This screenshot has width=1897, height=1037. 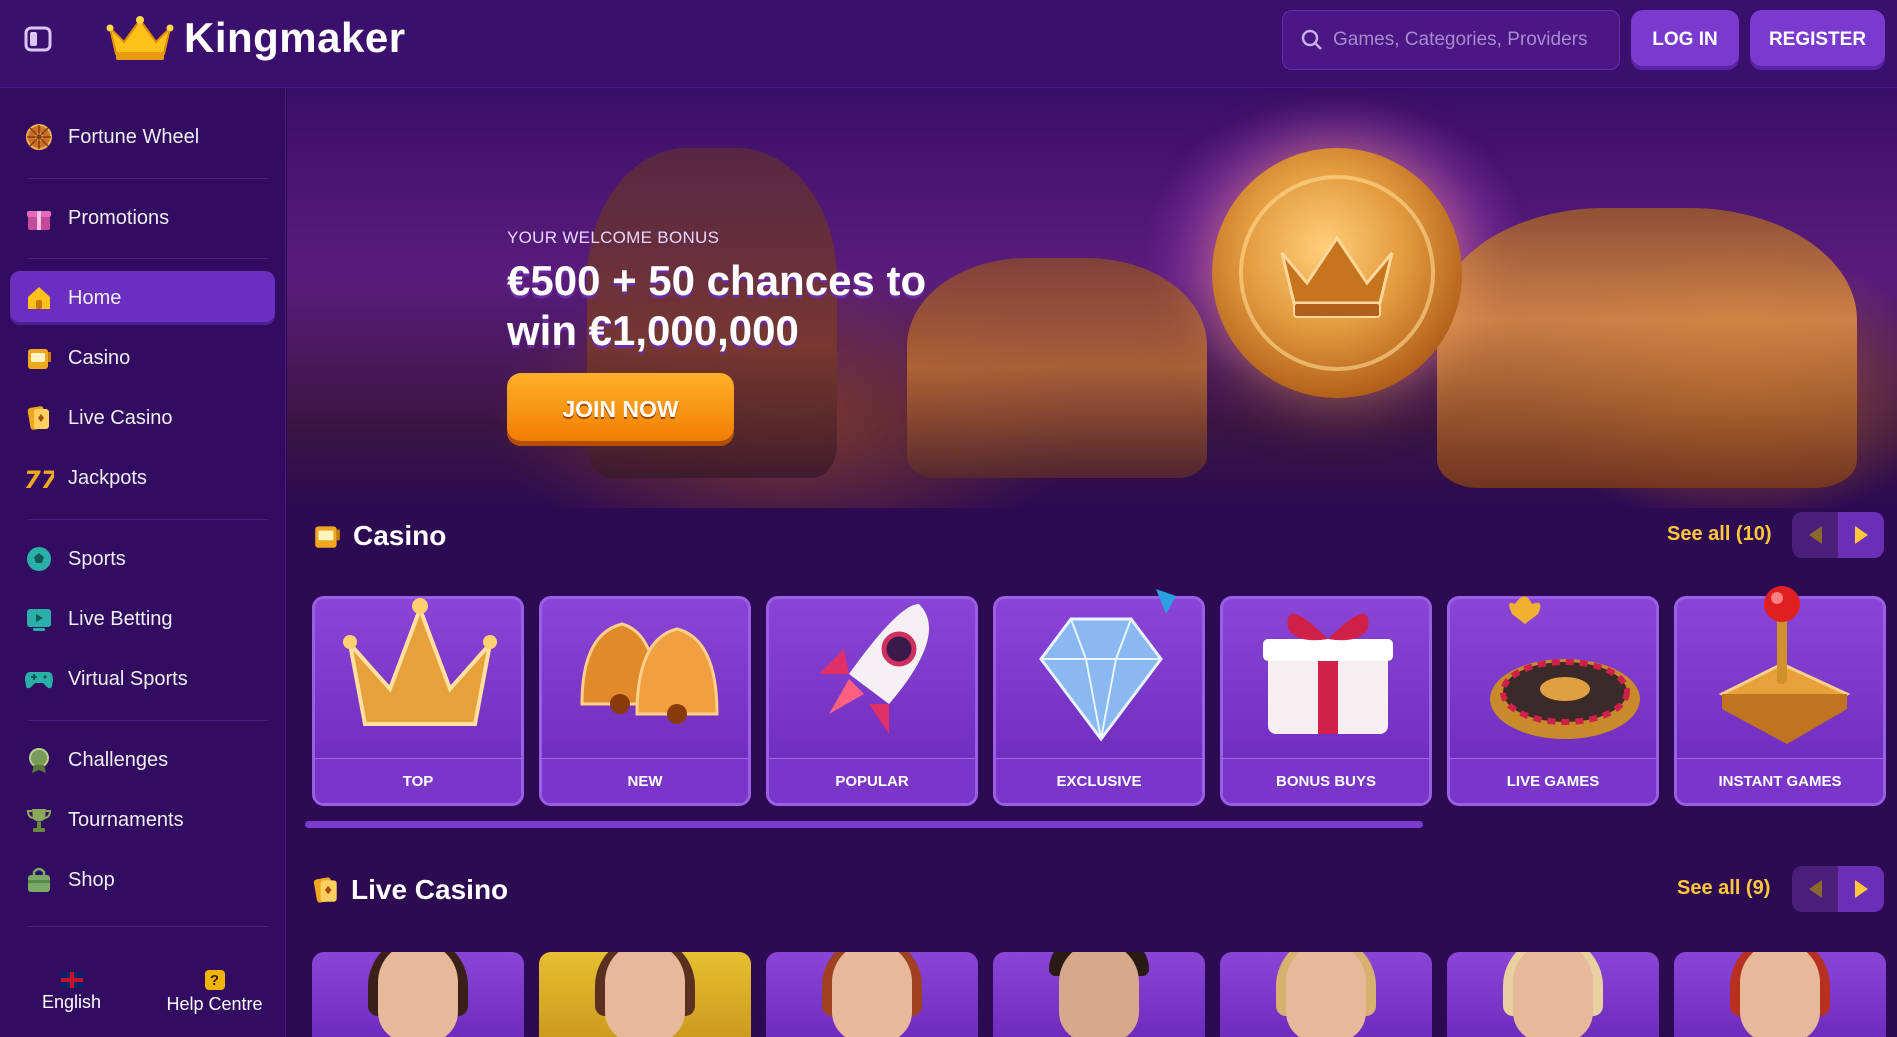 What do you see at coordinates (1780, 696) in the screenshot?
I see `category-card-instant-games: INSTANT GAMES` at bounding box center [1780, 696].